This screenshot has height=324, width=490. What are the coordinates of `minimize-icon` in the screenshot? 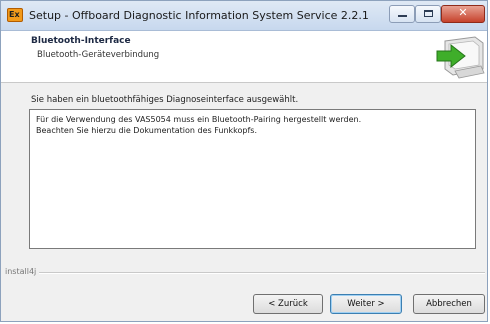 It's located at (402, 16).